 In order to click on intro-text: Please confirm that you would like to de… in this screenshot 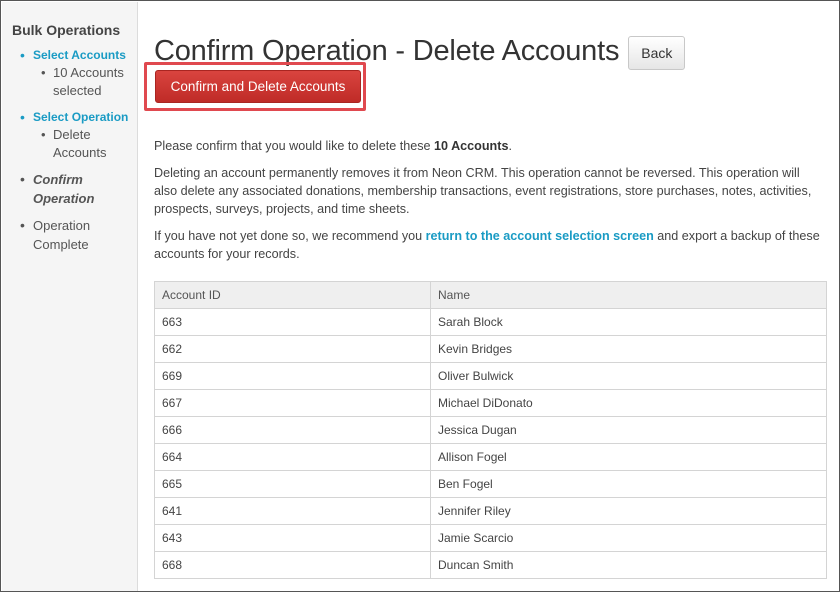, I will do `click(333, 146)`.